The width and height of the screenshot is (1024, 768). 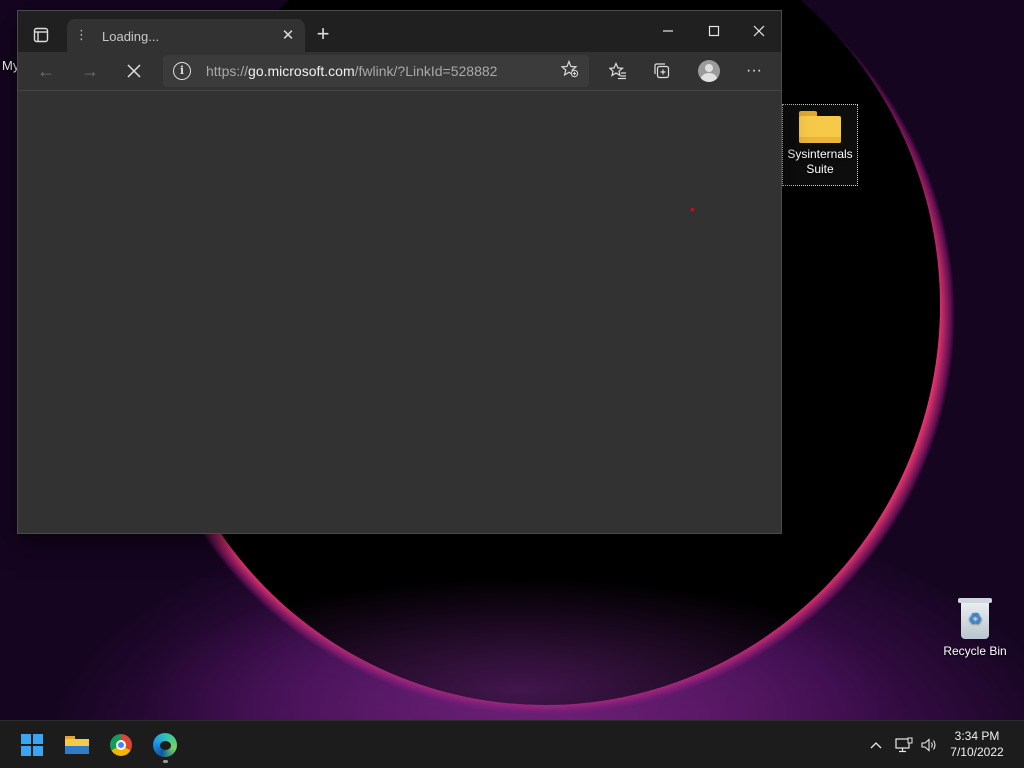 What do you see at coordinates (975, 619) in the screenshot?
I see `recycle-bin-icon: ♻` at bounding box center [975, 619].